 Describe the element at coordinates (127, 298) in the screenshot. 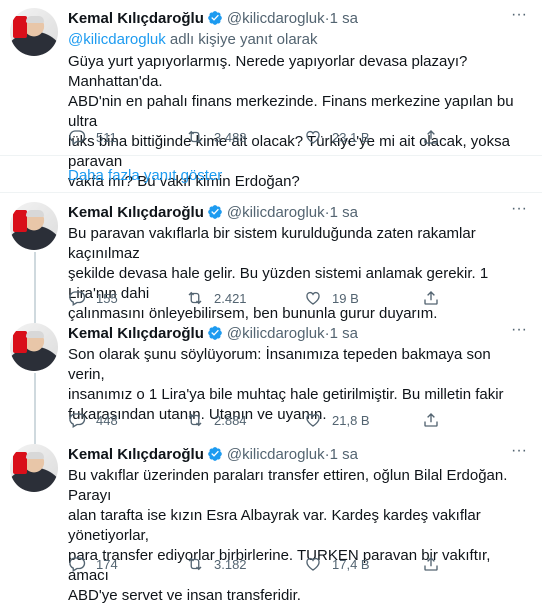

I see `reply-button: 155` at that location.